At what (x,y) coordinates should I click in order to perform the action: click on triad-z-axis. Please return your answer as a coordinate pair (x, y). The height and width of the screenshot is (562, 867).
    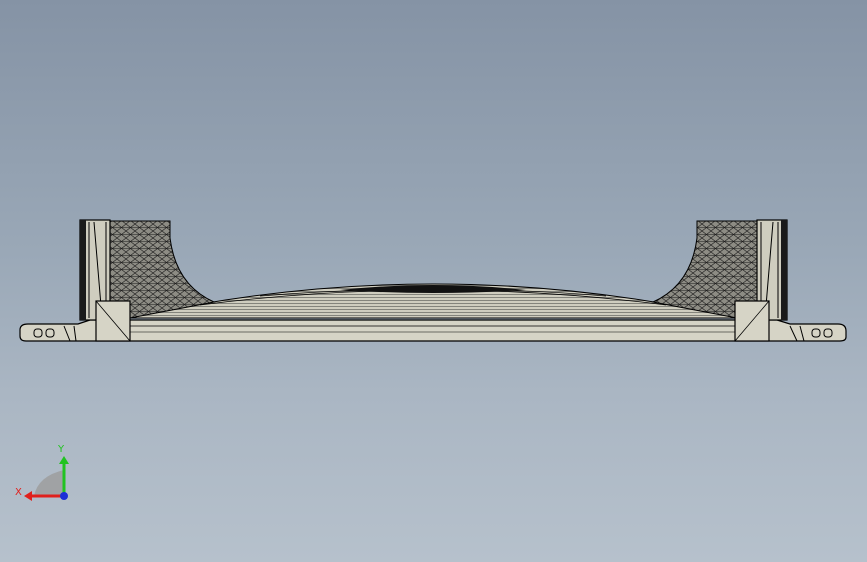
    Looking at the image, I should click on (64, 496).